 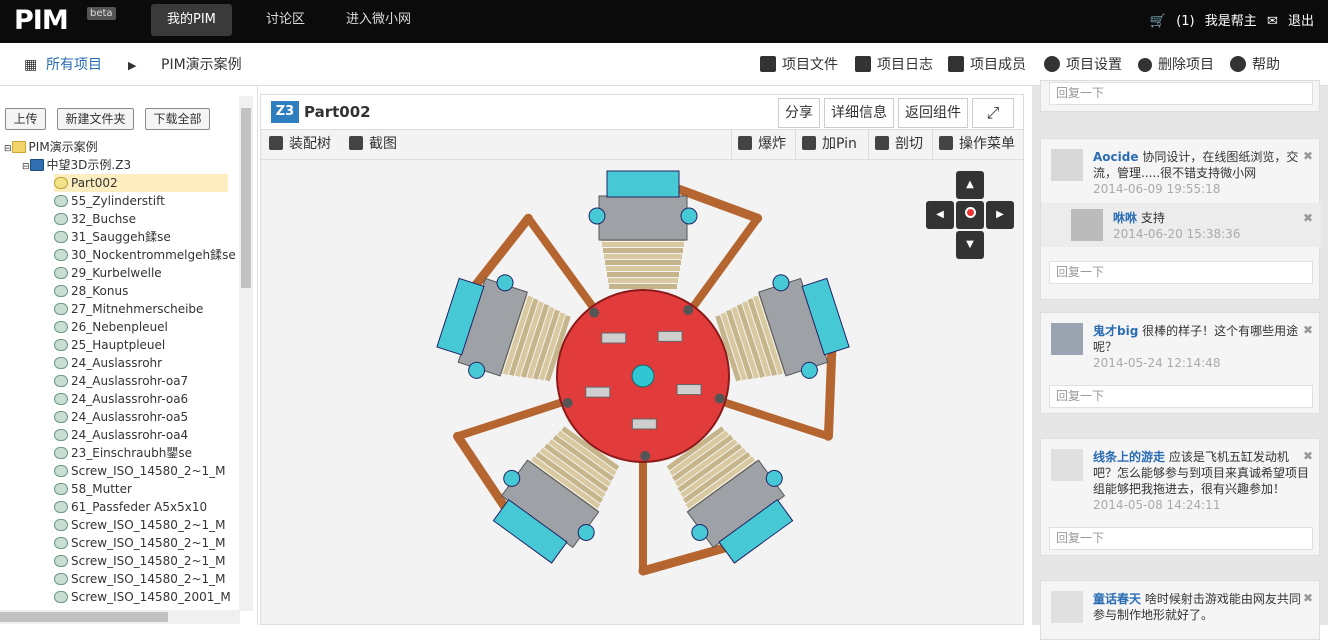 I want to click on tree-item: 55_Zylinderstift, so click(x=109, y=201).